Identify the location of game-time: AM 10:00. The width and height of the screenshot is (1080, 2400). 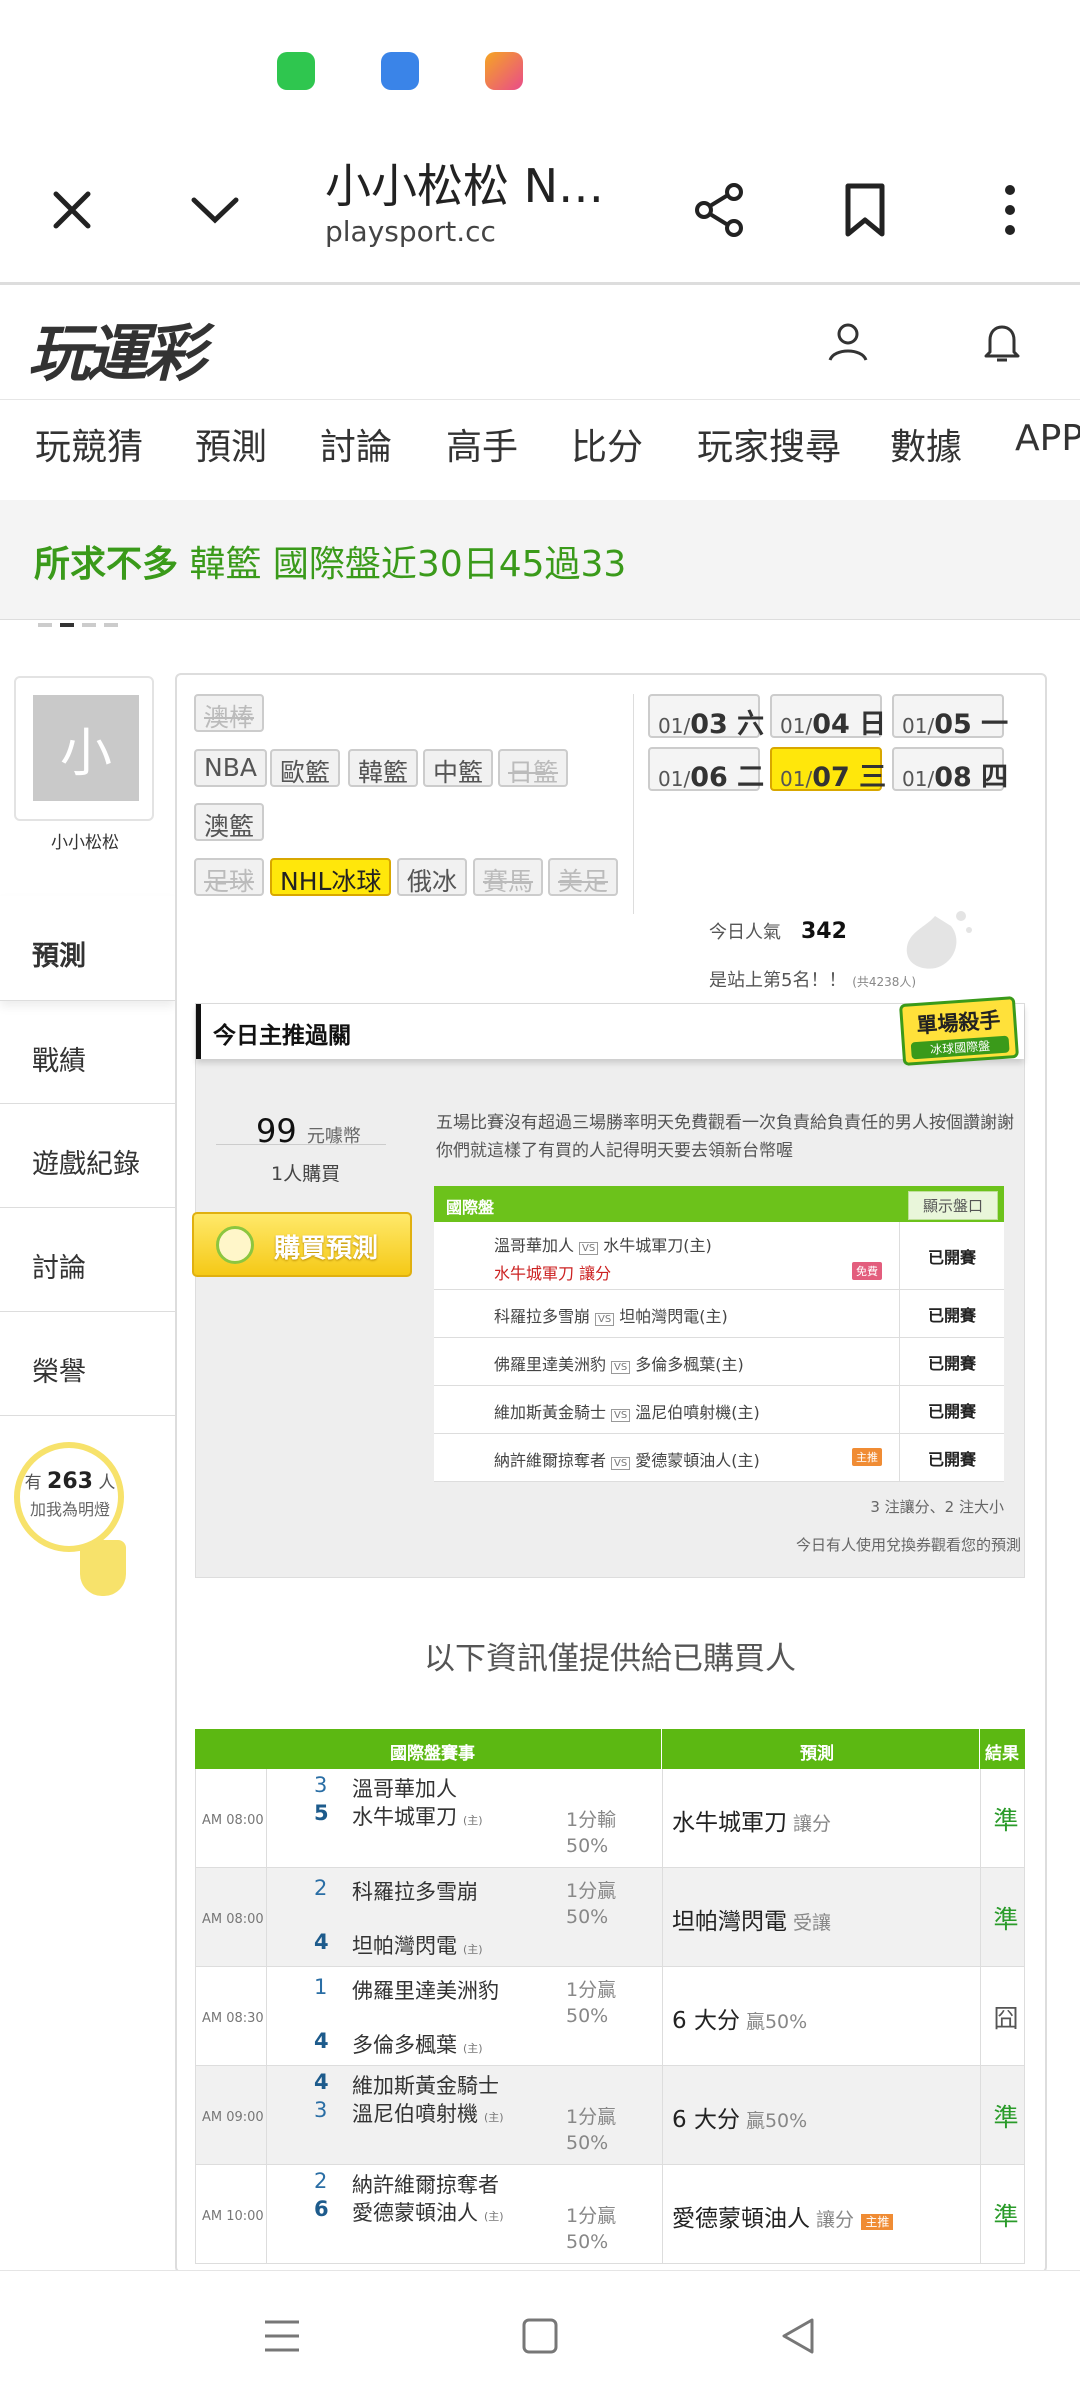
(233, 2216).